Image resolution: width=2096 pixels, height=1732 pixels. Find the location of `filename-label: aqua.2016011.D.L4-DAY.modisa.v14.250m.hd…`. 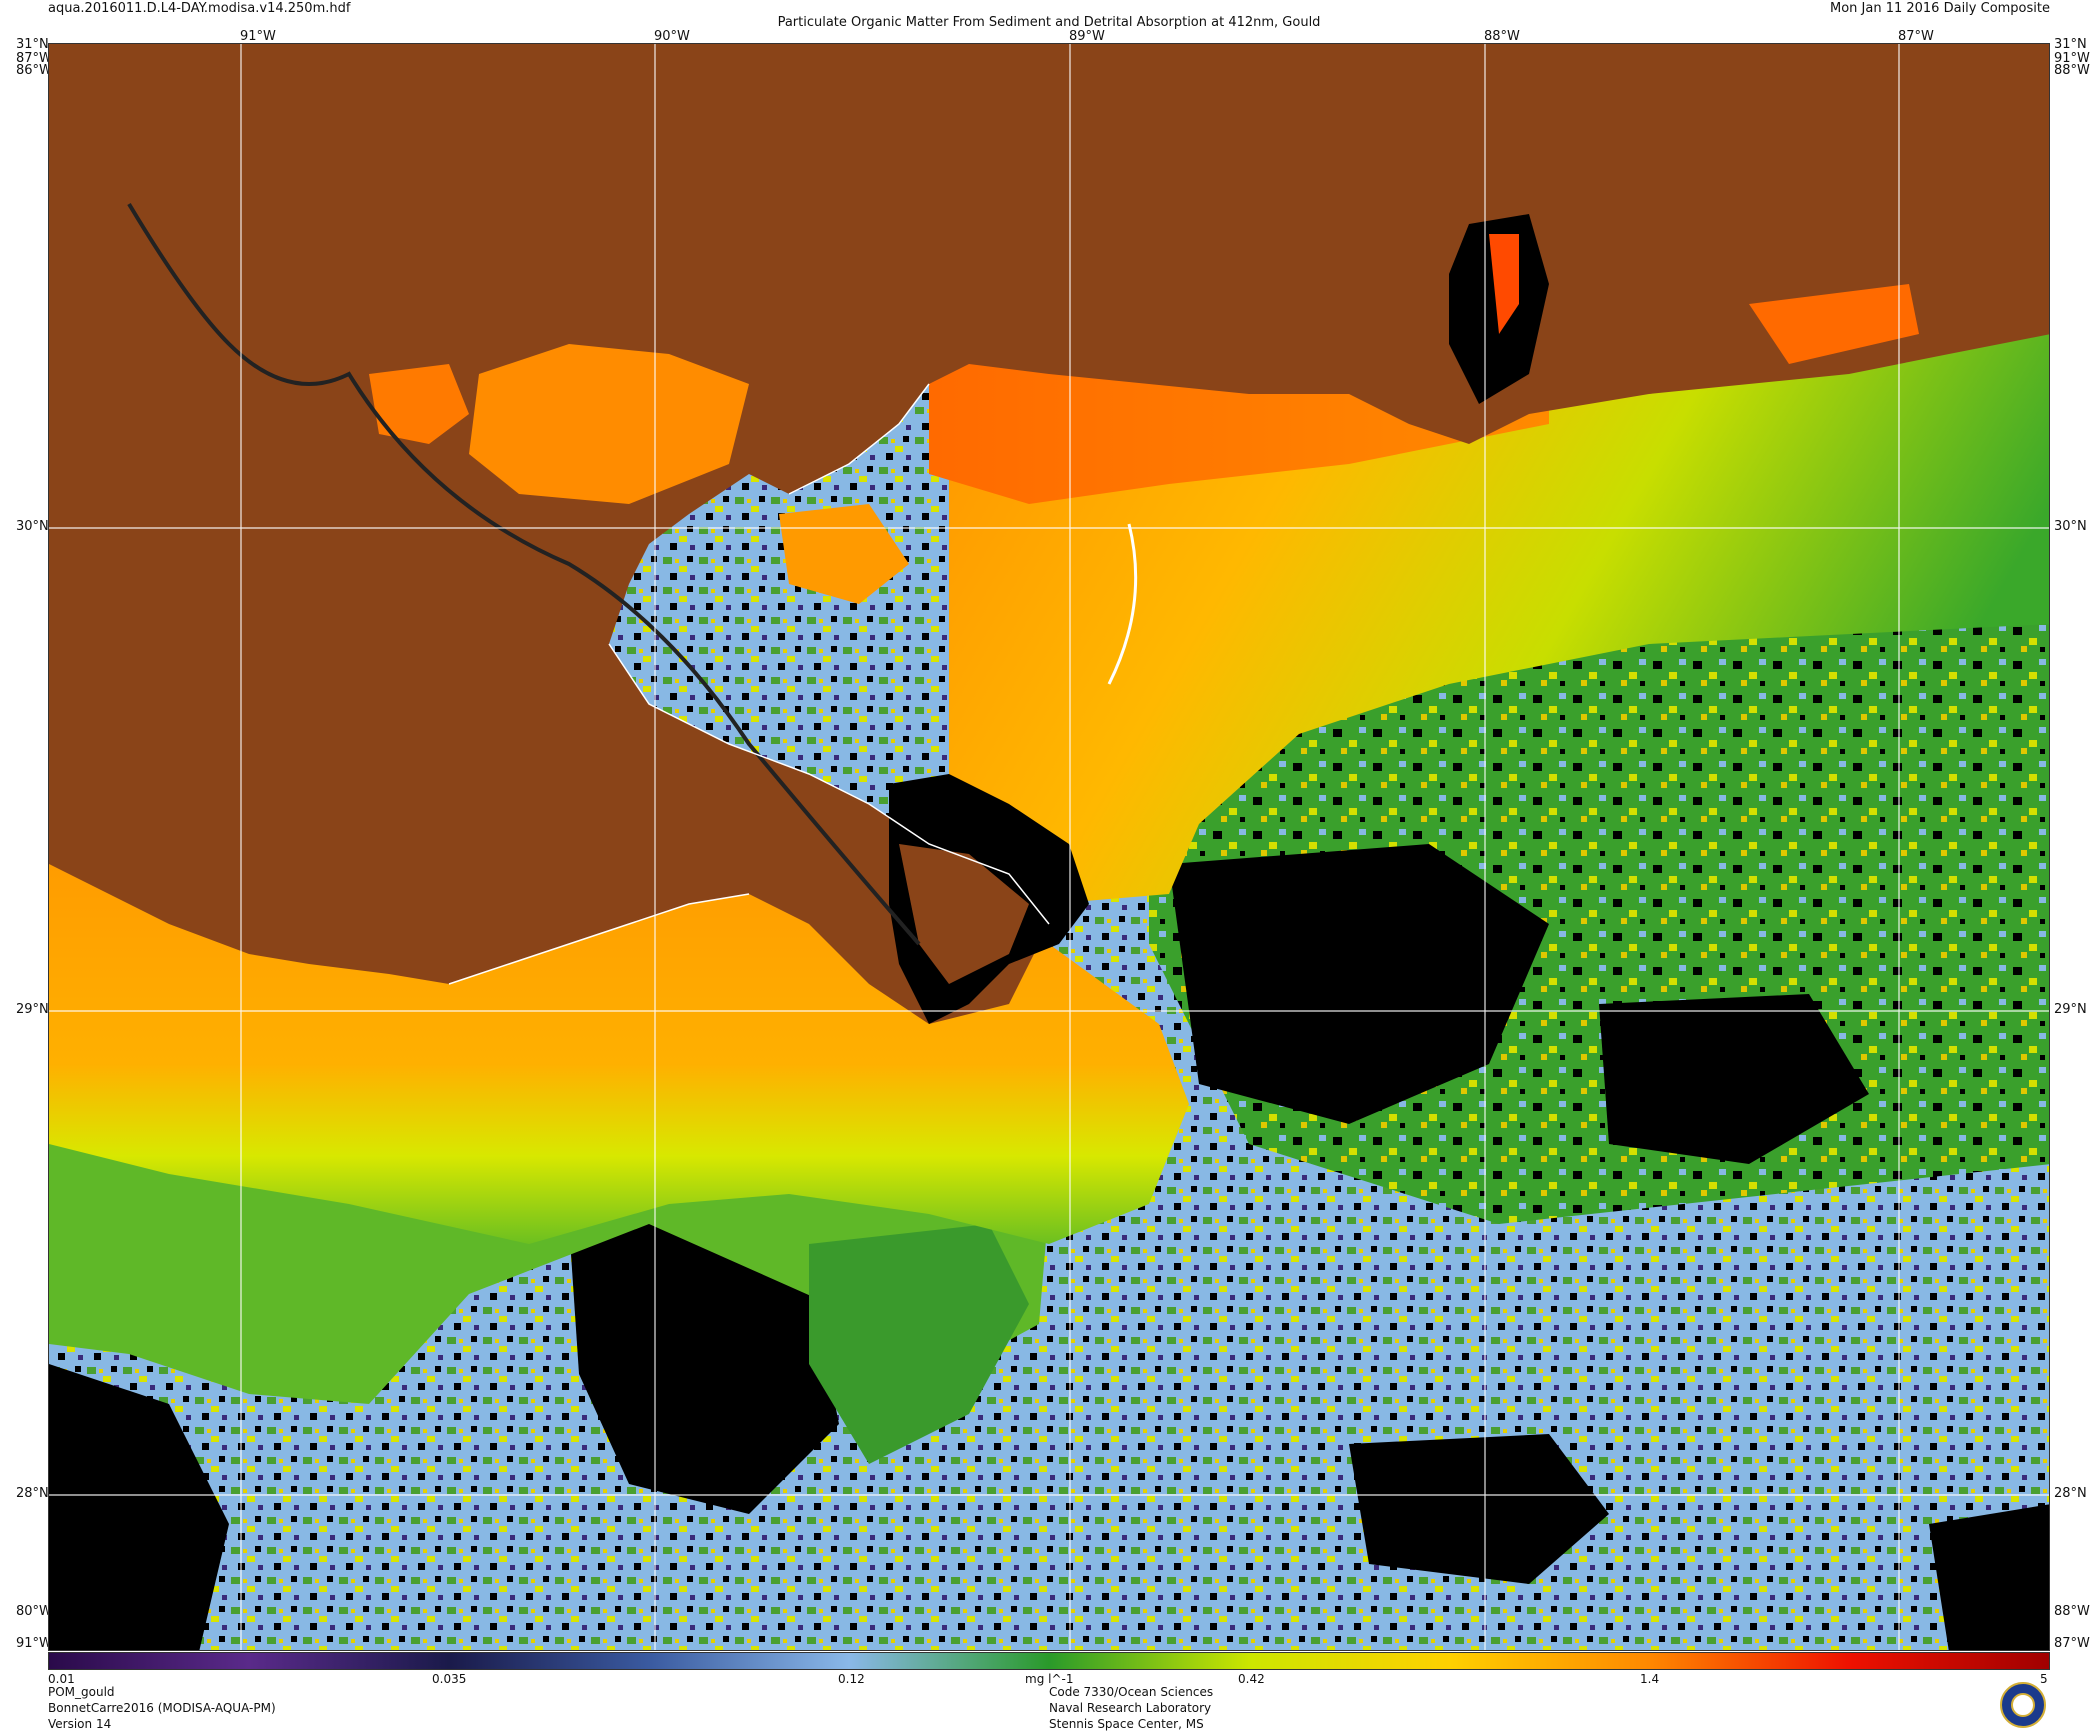

filename-label: aqua.2016011.D.L4-DAY.modisa.v14.250m.hd… is located at coordinates (199, 8).